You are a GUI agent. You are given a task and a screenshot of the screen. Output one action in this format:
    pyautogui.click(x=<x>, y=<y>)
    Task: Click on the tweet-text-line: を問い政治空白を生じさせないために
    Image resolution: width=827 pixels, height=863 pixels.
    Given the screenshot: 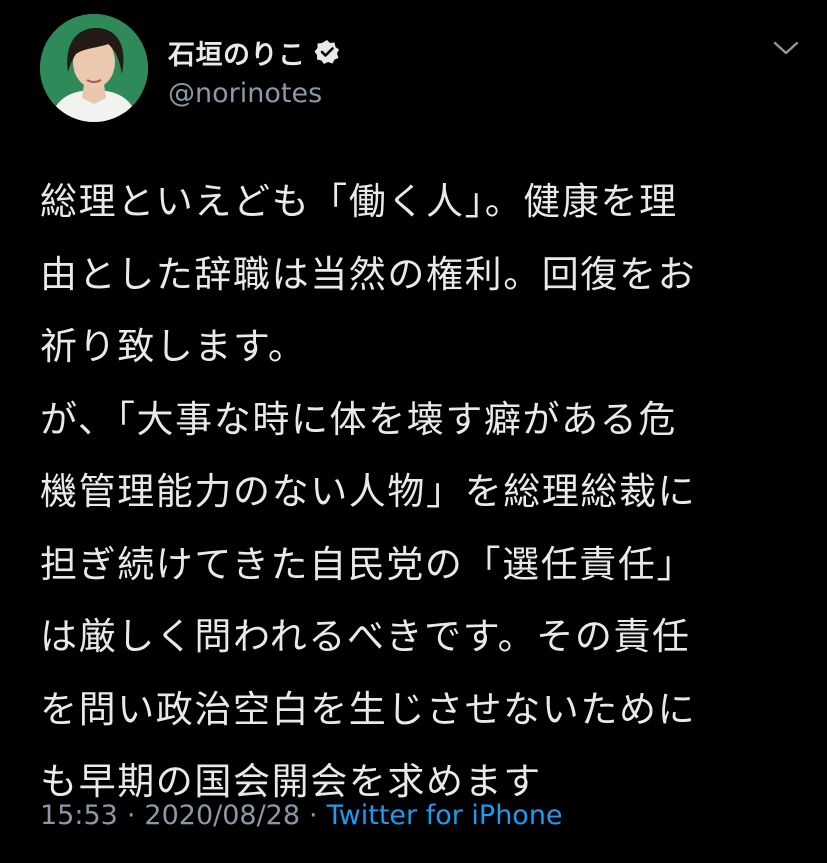 What is the action you would take?
    pyautogui.click(x=368, y=709)
    